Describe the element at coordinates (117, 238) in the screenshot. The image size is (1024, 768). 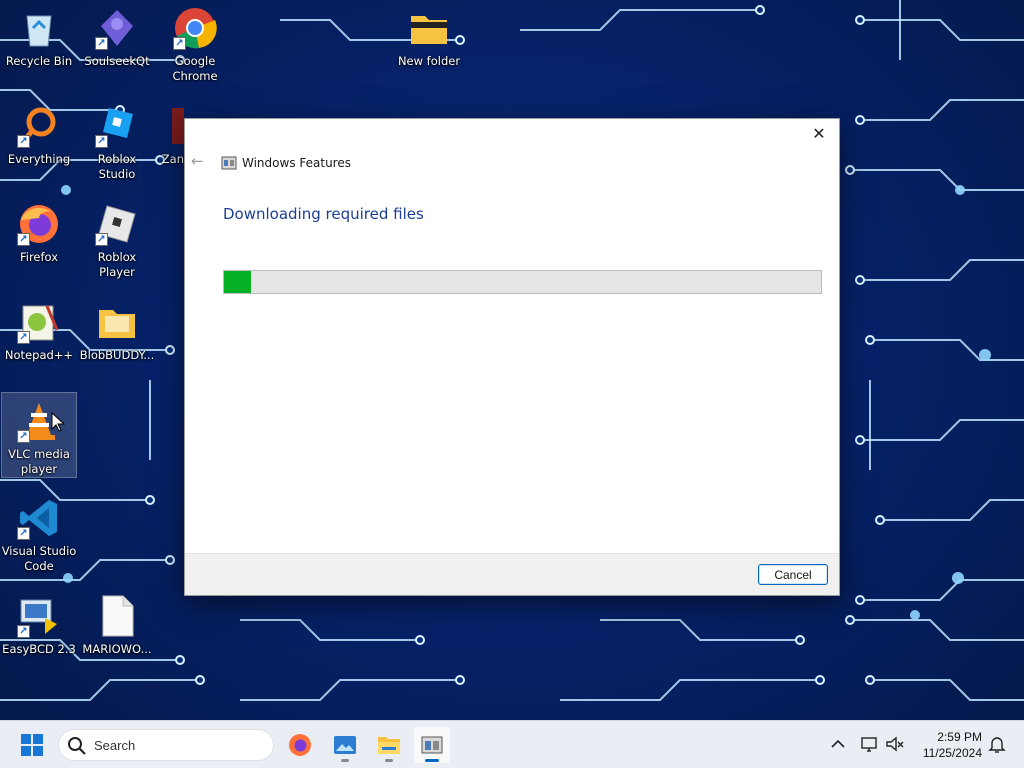
I see `desktop-icon-roblox-player: ↗ Roblox Player` at that location.